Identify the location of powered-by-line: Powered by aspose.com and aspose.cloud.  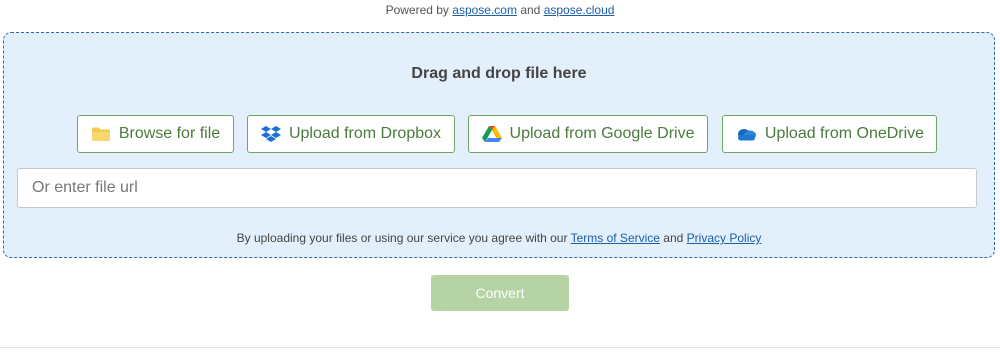
(500, 10).